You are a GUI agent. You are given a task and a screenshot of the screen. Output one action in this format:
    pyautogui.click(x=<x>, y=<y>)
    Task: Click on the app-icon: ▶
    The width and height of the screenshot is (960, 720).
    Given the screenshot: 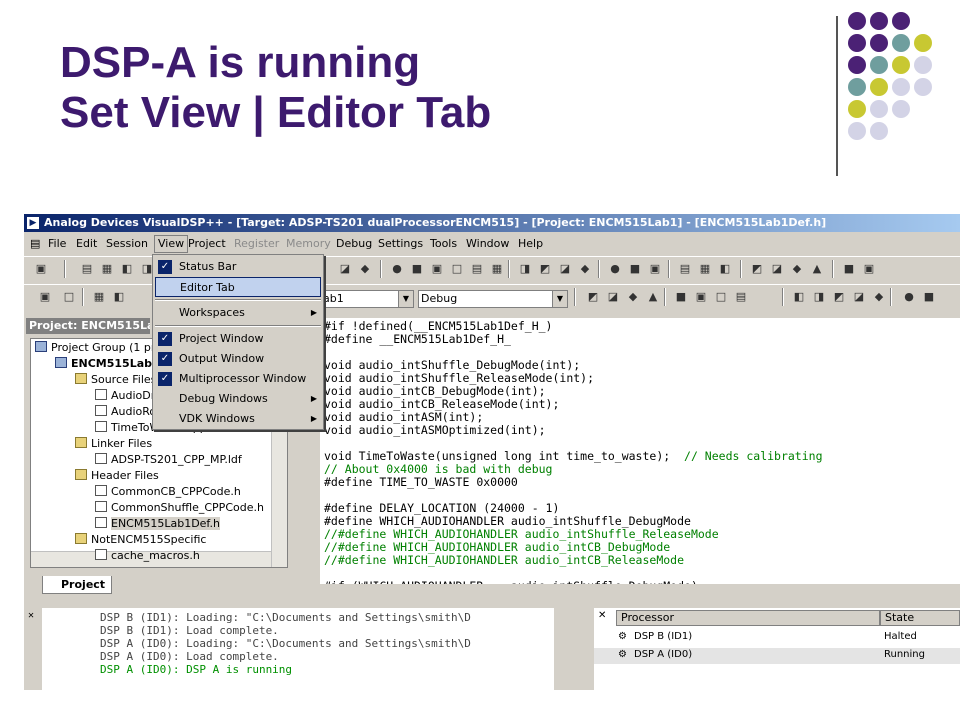 What is the action you would take?
    pyautogui.click(x=33, y=223)
    